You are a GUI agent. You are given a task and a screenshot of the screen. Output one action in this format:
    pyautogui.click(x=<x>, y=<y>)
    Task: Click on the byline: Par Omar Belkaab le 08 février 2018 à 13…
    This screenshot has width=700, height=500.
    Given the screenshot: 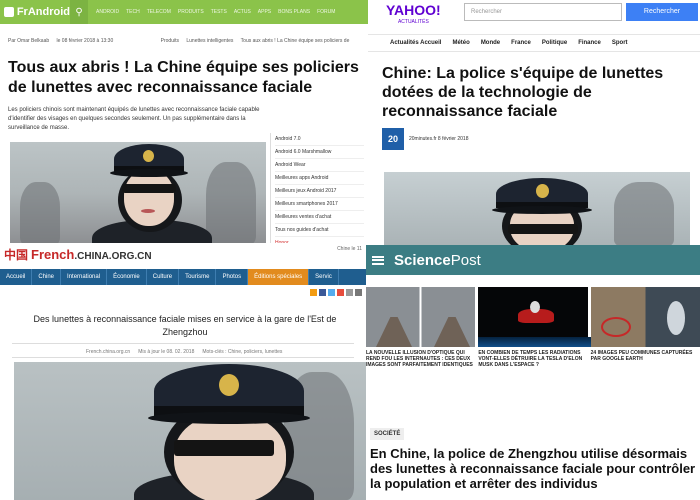 What is the action you would take?
    pyautogui.click(x=184, y=34)
    